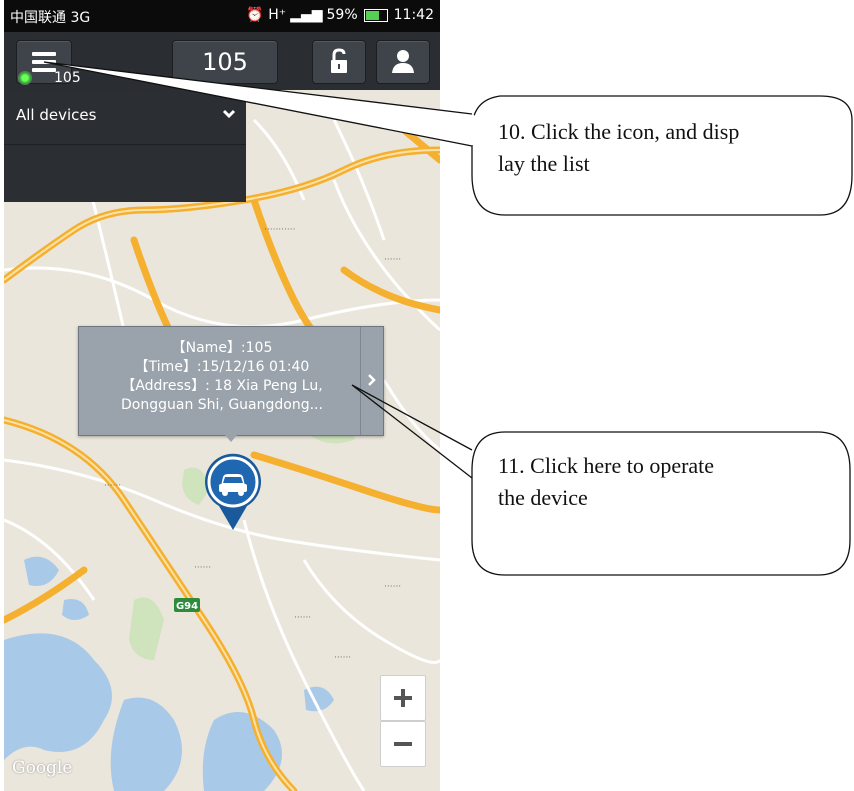 Image resolution: width=854 pixels, height=791 pixels. What do you see at coordinates (544, 163) in the screenshot?
I see `callout-10-line-2: lay the list` at bounding box center [544, 163].